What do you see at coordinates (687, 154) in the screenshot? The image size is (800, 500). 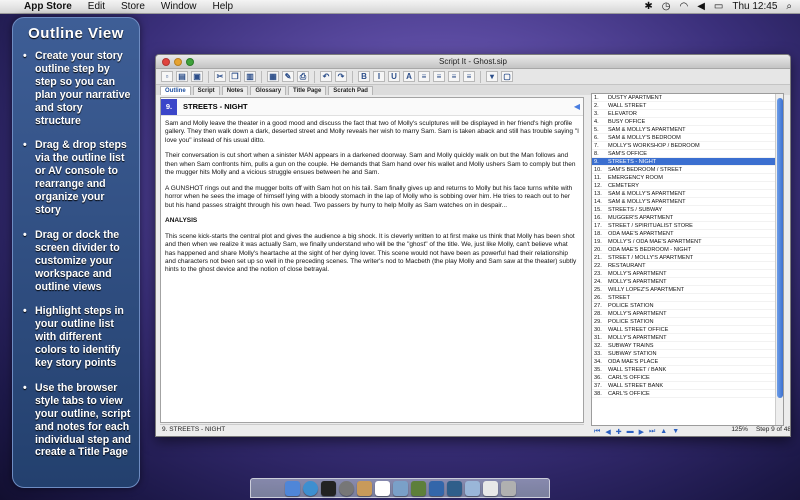 I see `outline-step-row: 8. SAM'S OFFICE` at bounding box center [687, 154].